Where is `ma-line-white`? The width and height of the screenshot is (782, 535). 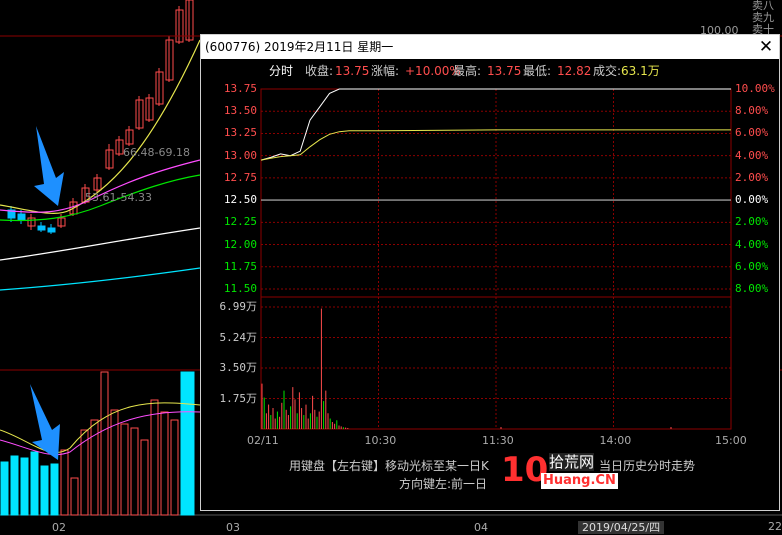
ma-line-white is located at coordinates (100, 244).